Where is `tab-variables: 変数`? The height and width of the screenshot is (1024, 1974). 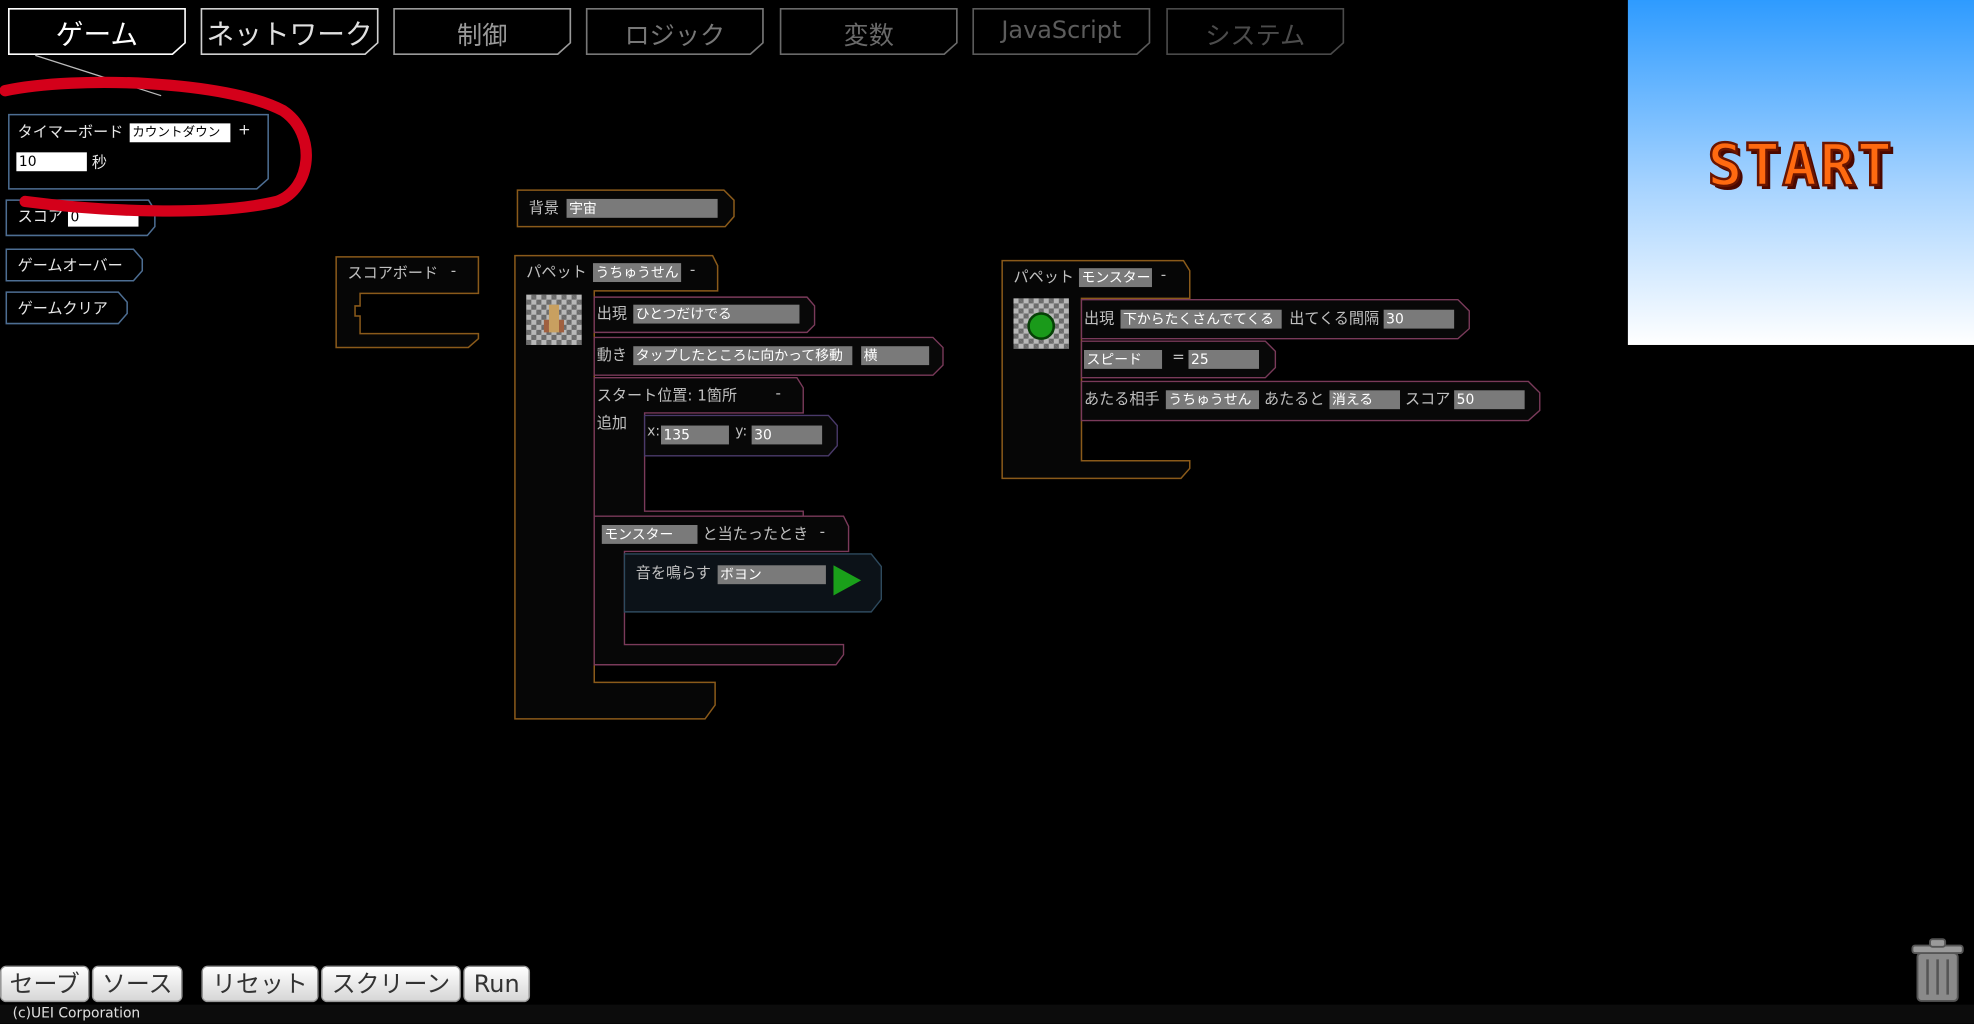
tab-variables: 変数 is located at coordinates (868, 31).